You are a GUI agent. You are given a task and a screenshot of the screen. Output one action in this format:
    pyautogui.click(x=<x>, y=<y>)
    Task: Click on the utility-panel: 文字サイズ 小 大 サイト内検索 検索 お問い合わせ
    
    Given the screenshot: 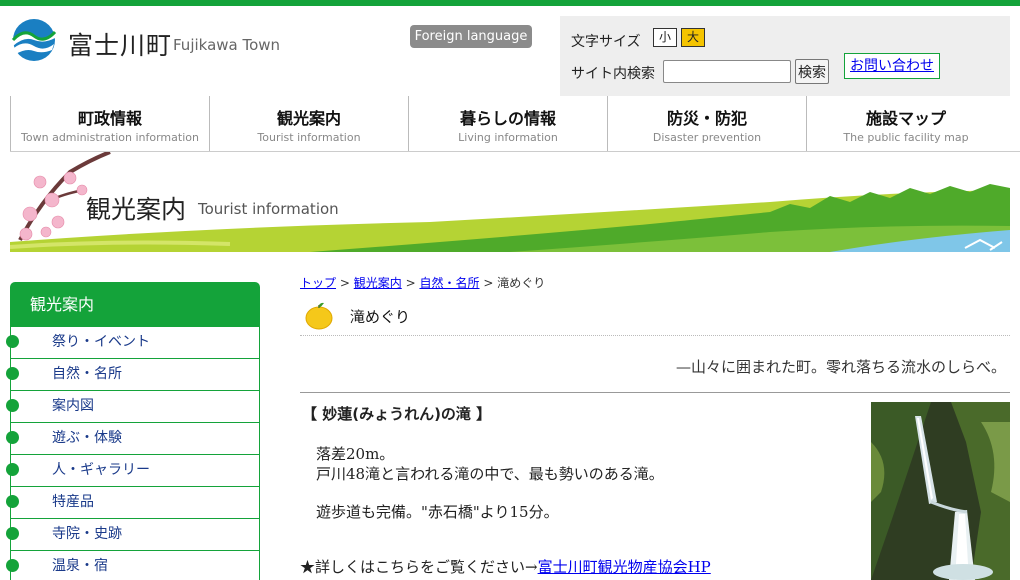 What is the action you would take?
    pyautogui.click(x=785, y=56)
    